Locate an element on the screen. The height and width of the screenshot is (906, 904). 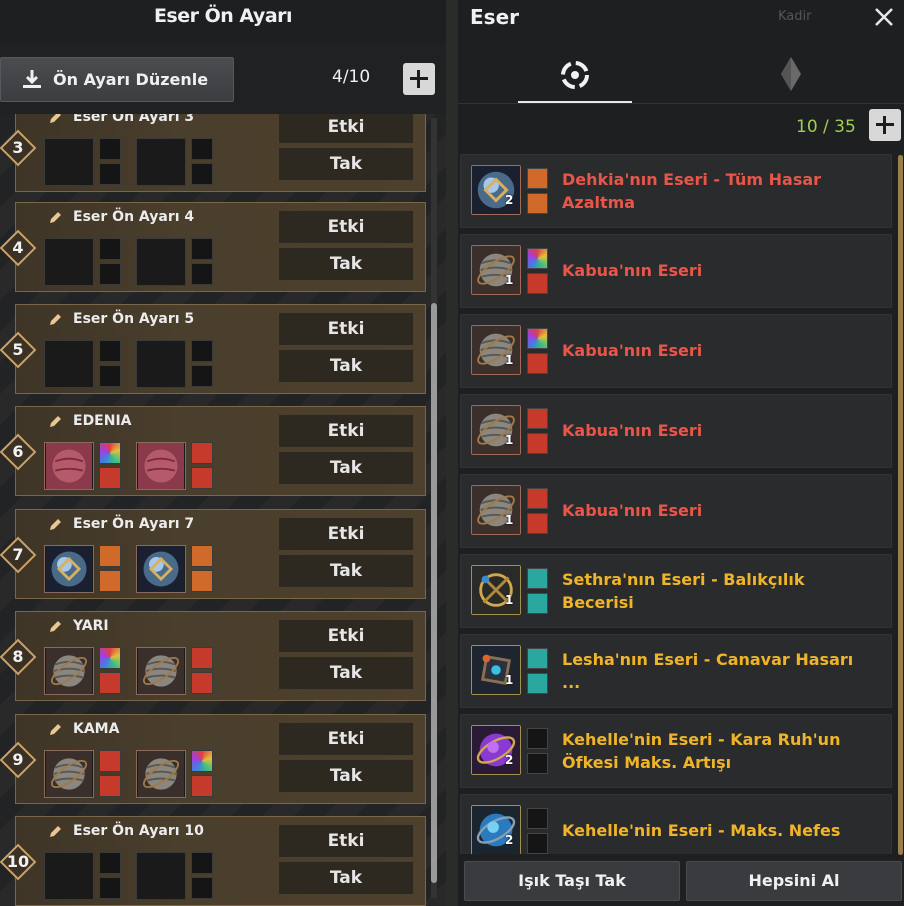
preset-slot: 4 Eser Ön Ayarı 4 Etki Tak is located at coordinates (213, 247).